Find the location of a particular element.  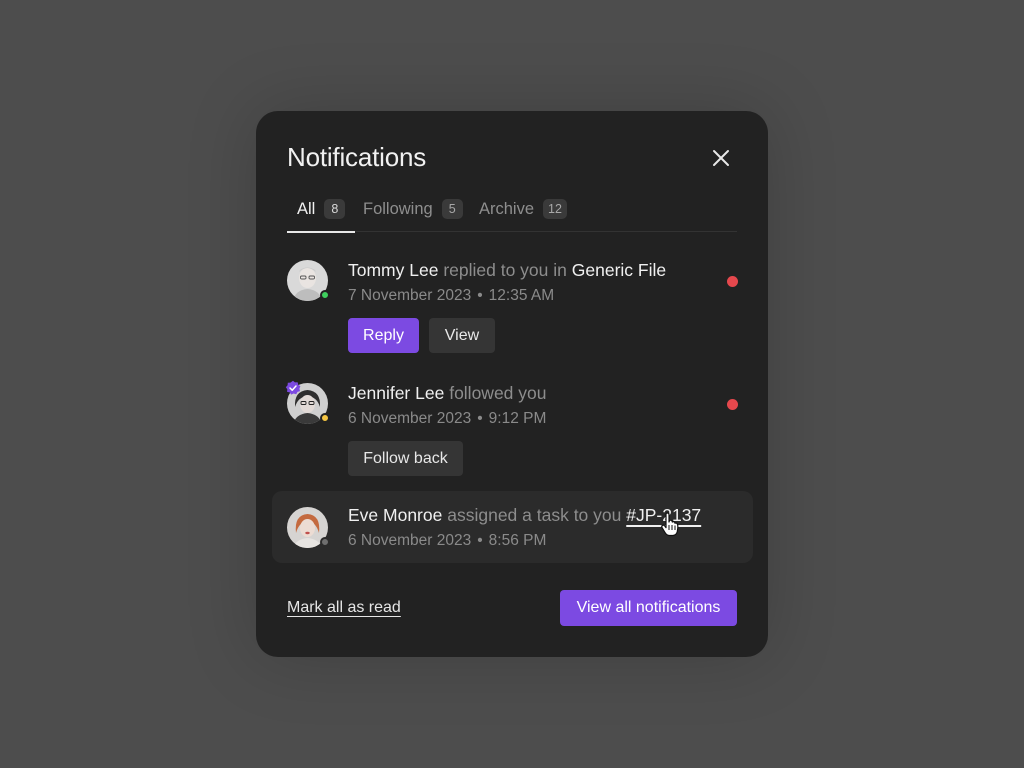

mark-all-as-read-link: Mark all as read is located at coordinates (344, 608).